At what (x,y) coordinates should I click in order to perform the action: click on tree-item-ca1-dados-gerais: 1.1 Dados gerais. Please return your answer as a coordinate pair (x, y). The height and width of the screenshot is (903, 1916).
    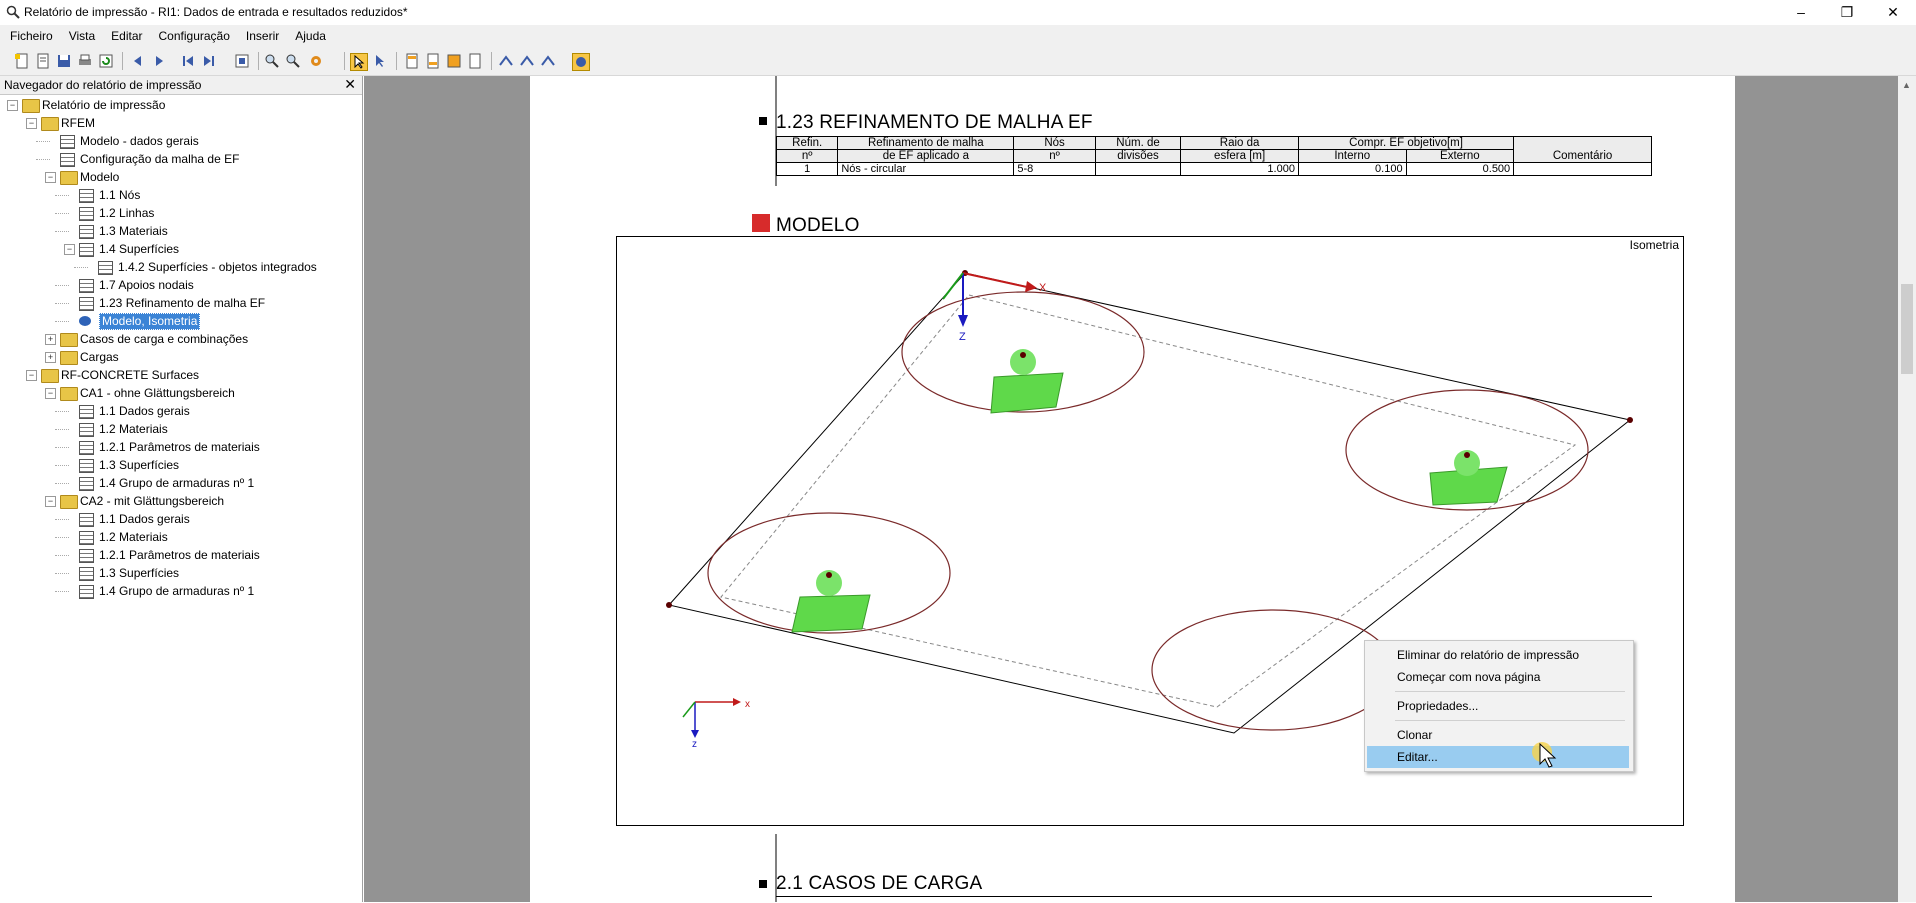
    Looking at the image, I should click on (180, 411).